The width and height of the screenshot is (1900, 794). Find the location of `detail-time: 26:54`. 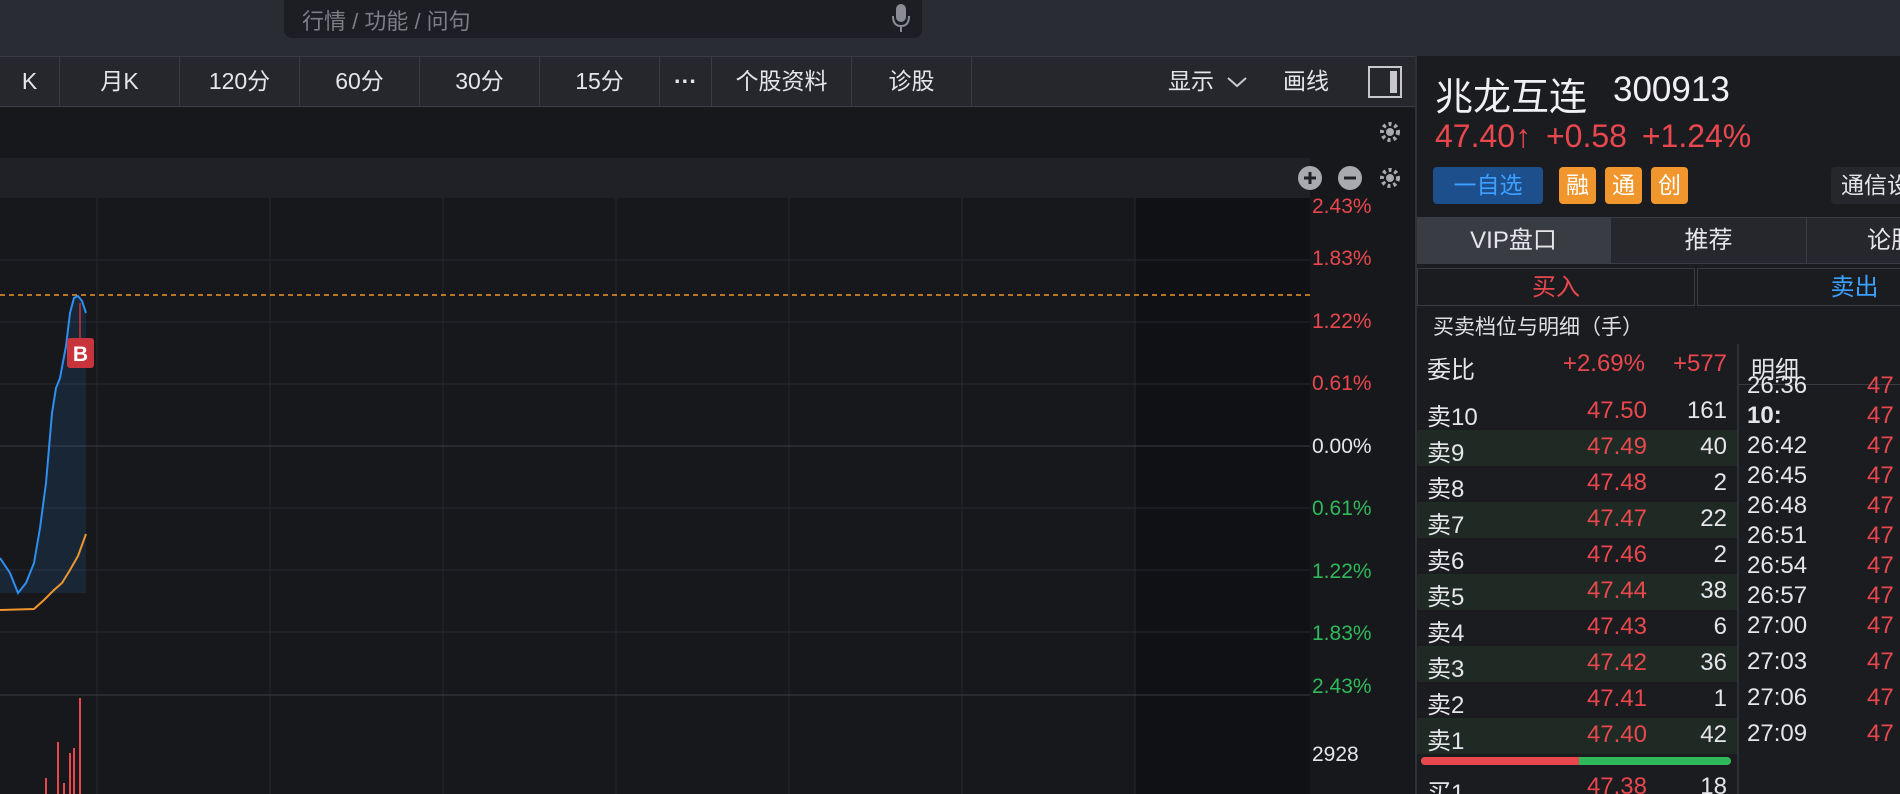

detail-time: 26:54 is located at coordinates (1777, 565).